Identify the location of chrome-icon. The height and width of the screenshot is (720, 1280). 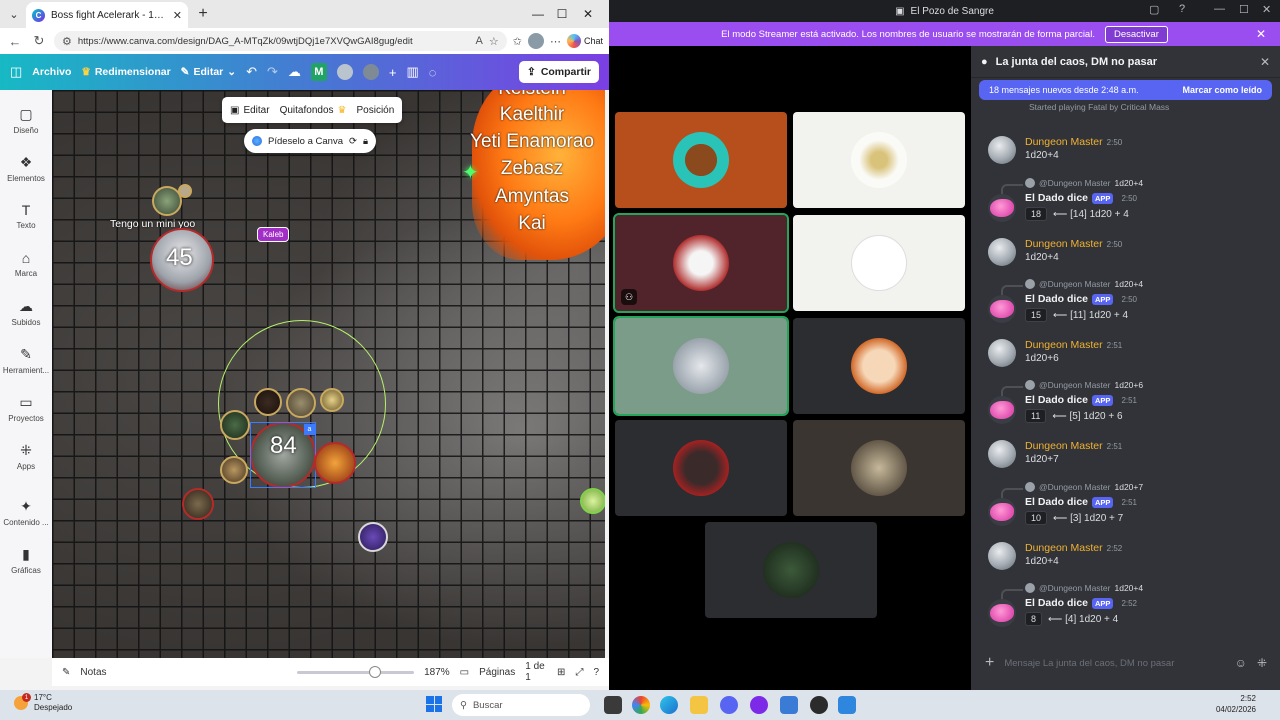
(641, 705).